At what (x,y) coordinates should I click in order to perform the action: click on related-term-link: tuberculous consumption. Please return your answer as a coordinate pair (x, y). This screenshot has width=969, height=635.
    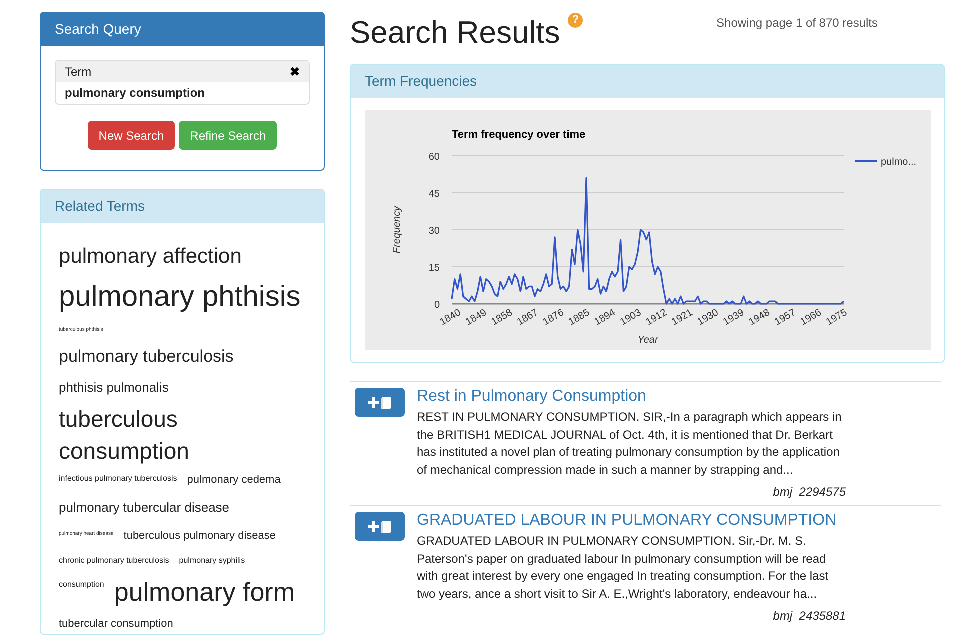
    Looking at the image, I should click on (182, 435).